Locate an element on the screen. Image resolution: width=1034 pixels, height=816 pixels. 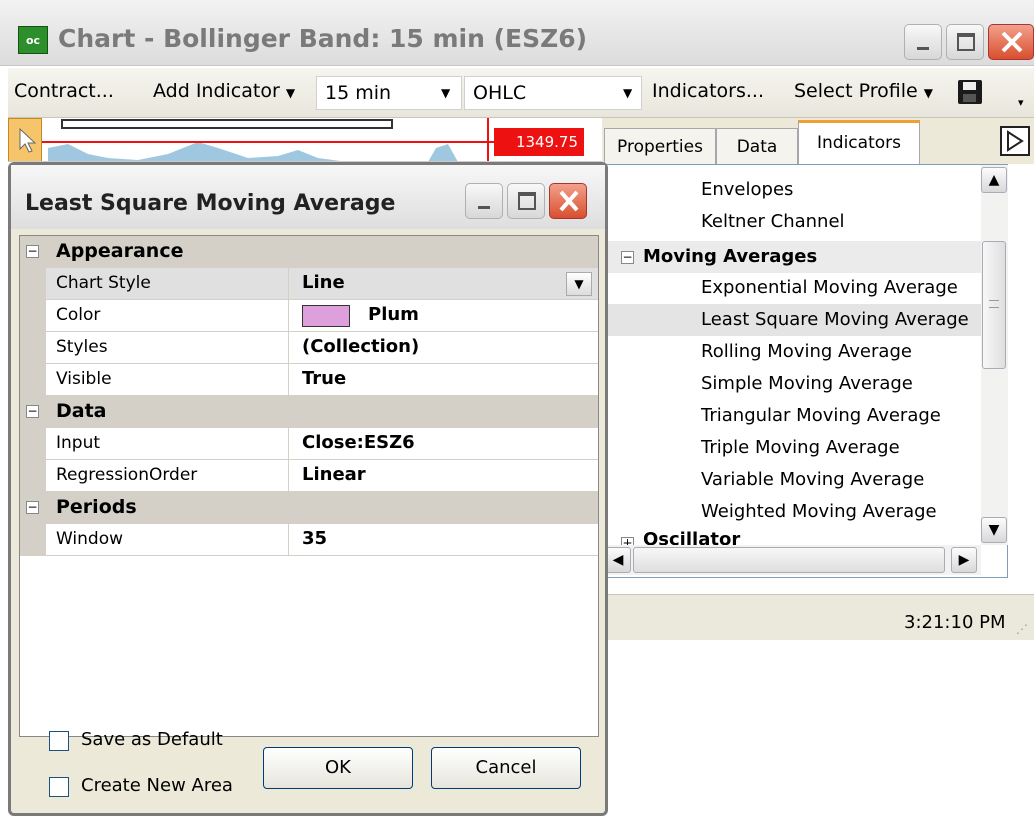
save-icon is located at coordinates (970, 92).